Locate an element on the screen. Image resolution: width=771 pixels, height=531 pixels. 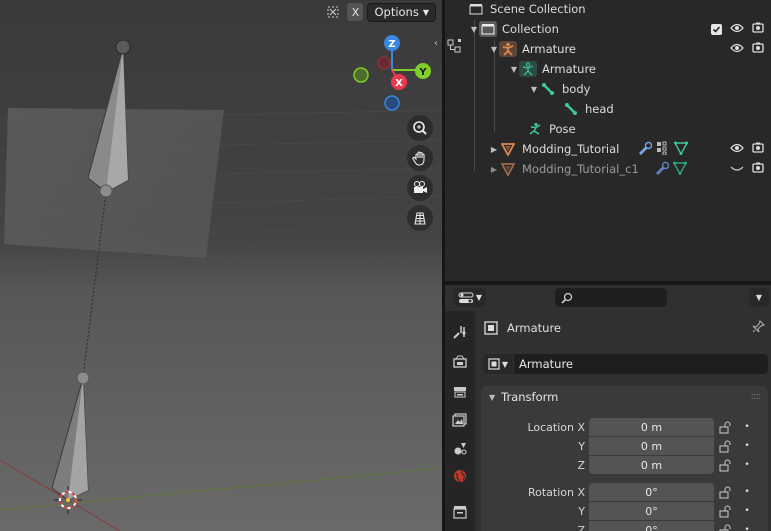
mesh-object-icon is located at coordinates (508, 169).